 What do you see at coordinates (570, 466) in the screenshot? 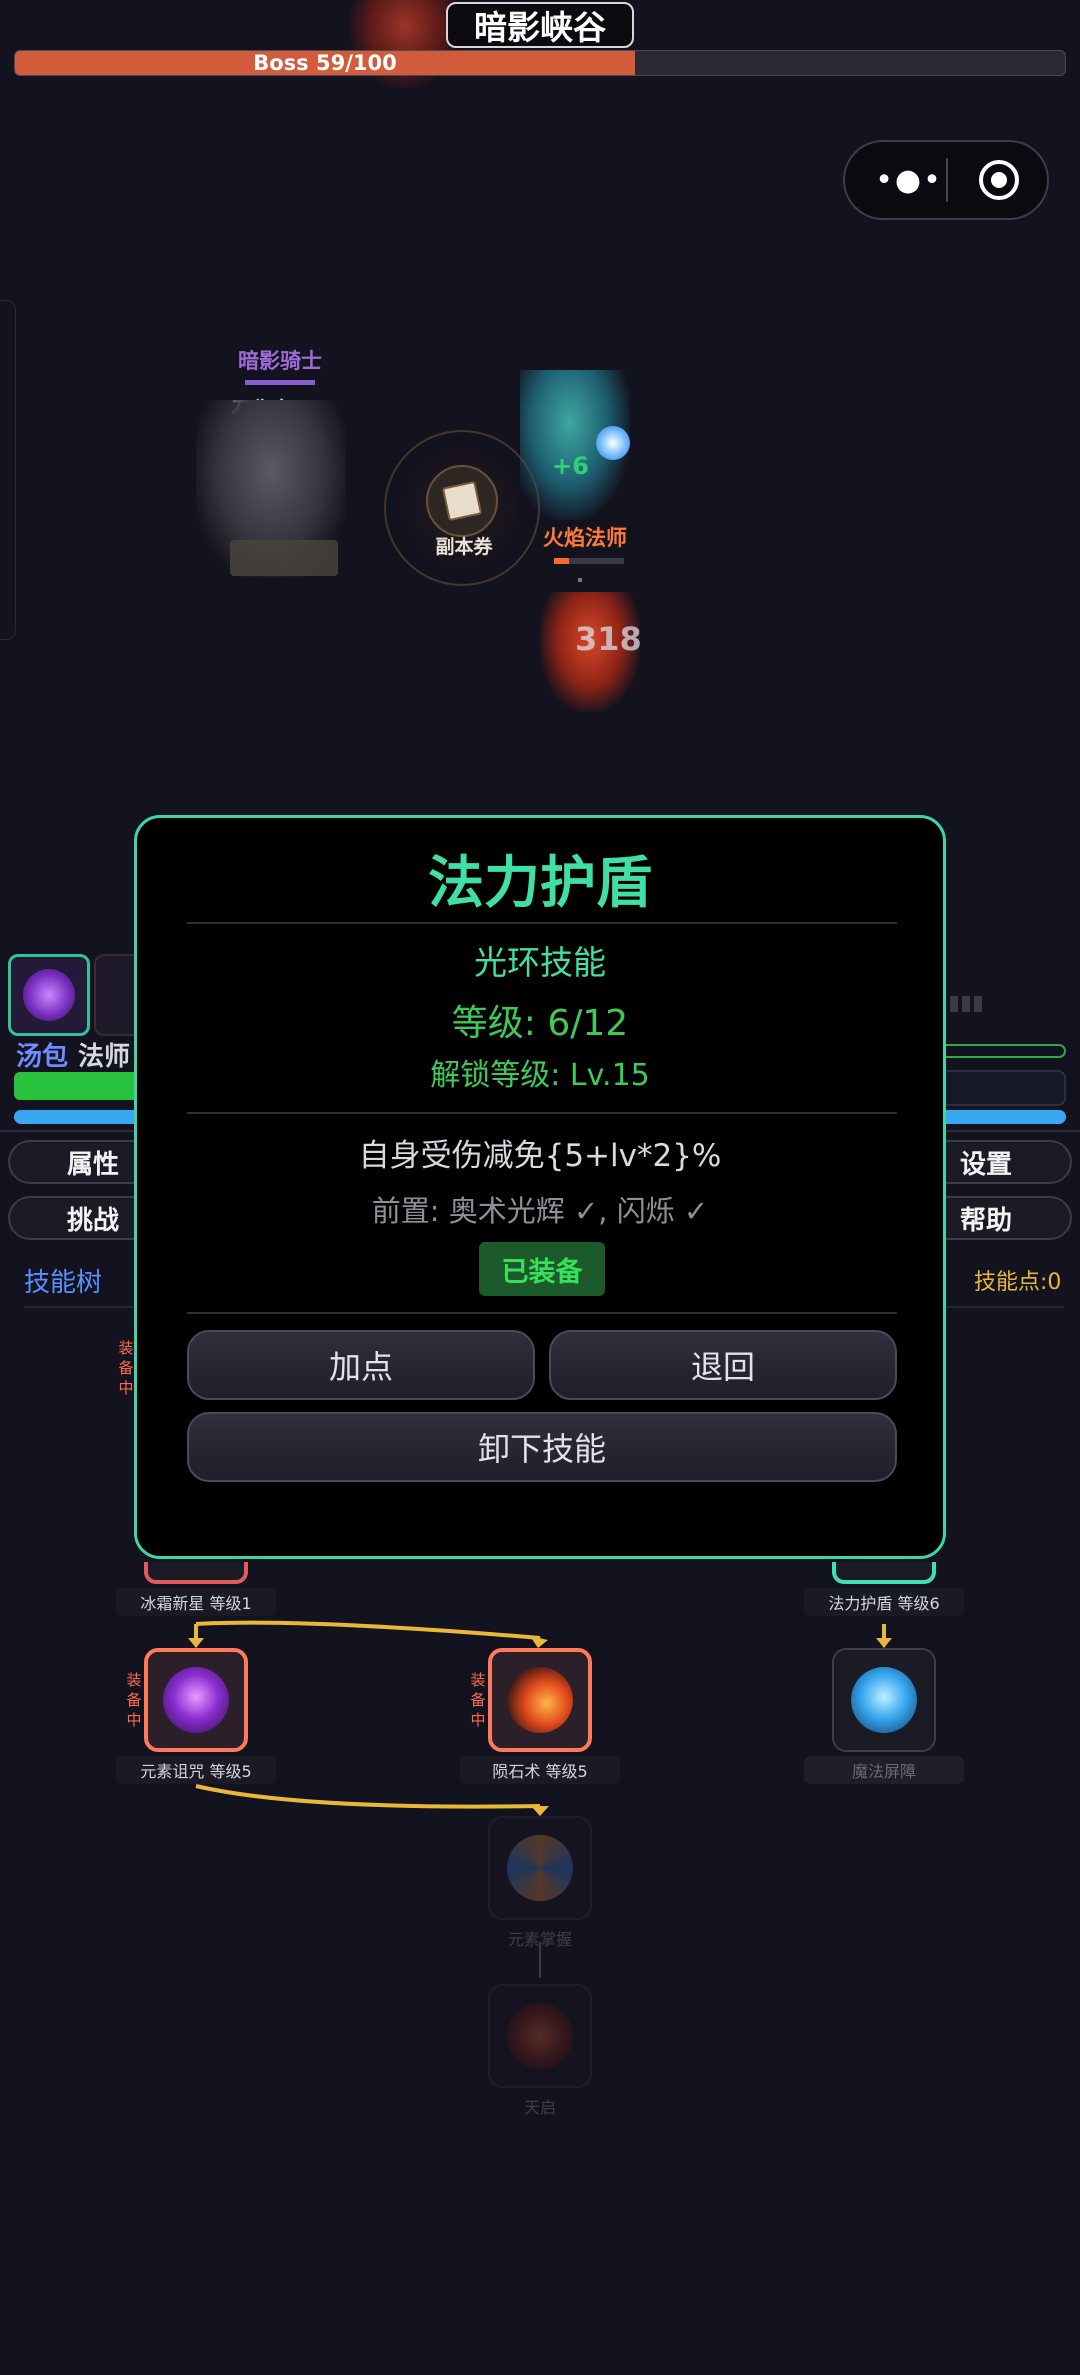
I see `heal-float-text: +6` at bounding box center [570, 466].